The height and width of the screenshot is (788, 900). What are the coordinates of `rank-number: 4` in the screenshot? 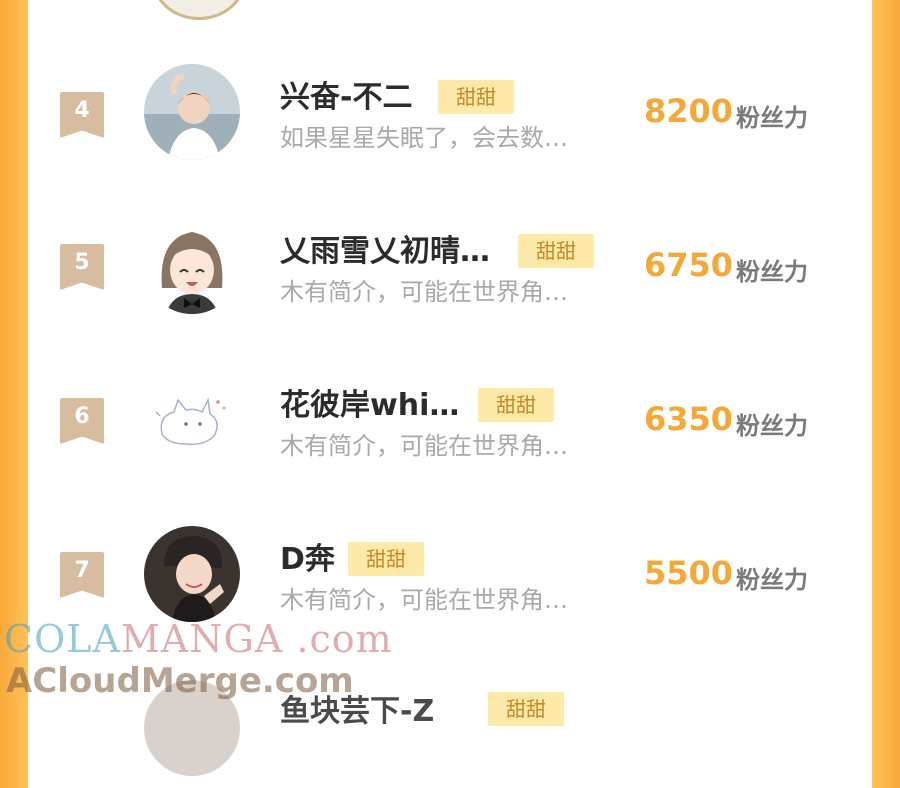 It's located at (82, 110).